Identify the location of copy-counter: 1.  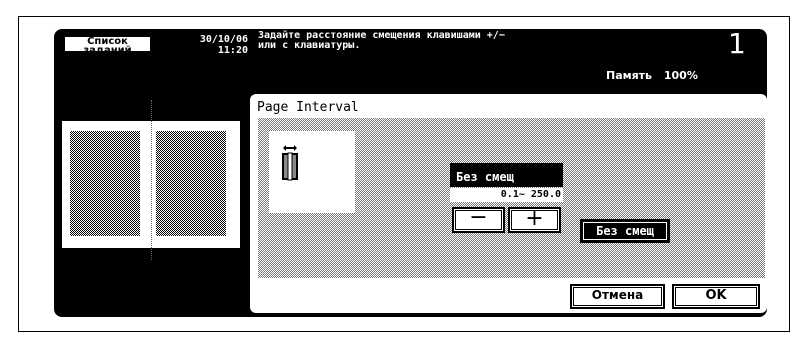
(737, 43).